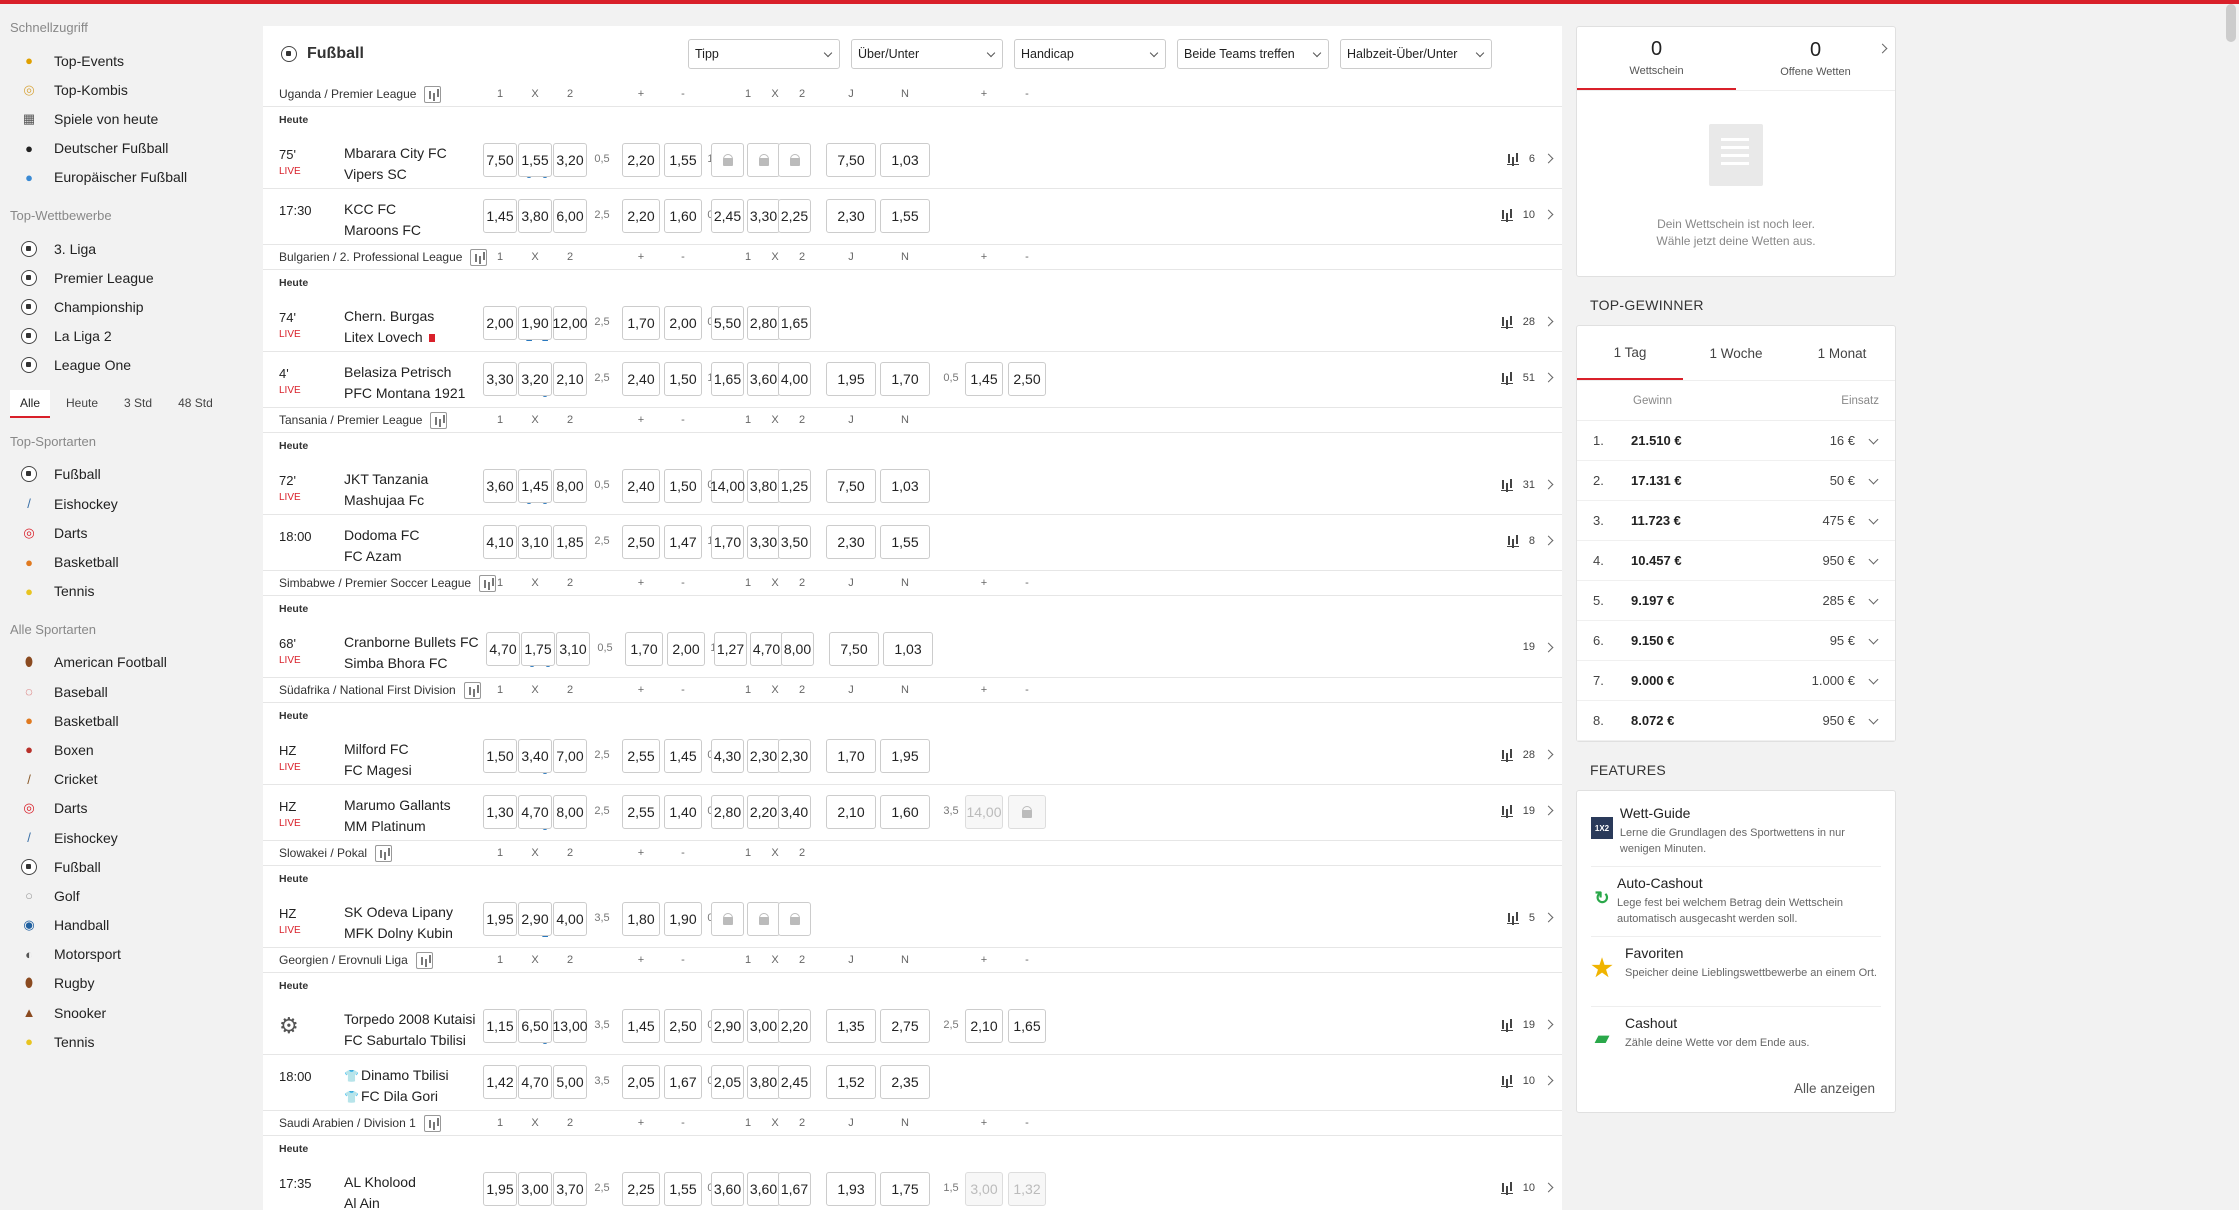 The height and width of the screenshot is (1210, 2239). What do you see at coordinates (570, 756) in the screenshot?
I see `odd-button-tipp: 7,00` at bounding box center [570, 756].